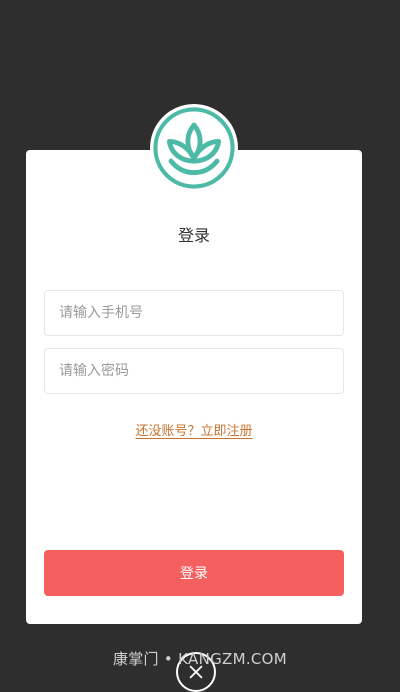 Image resolution: width=400 pixels, height=692 pixels. I want to click on register-link: 还没账号？立即注册, so click(193, 431).